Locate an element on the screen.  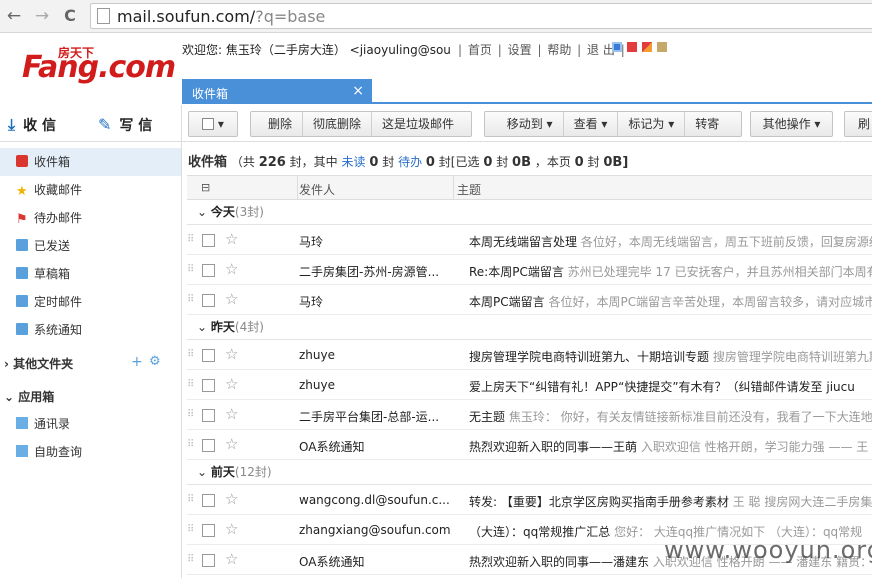
help-link: 帮助 is located at coordinates (559, 50).